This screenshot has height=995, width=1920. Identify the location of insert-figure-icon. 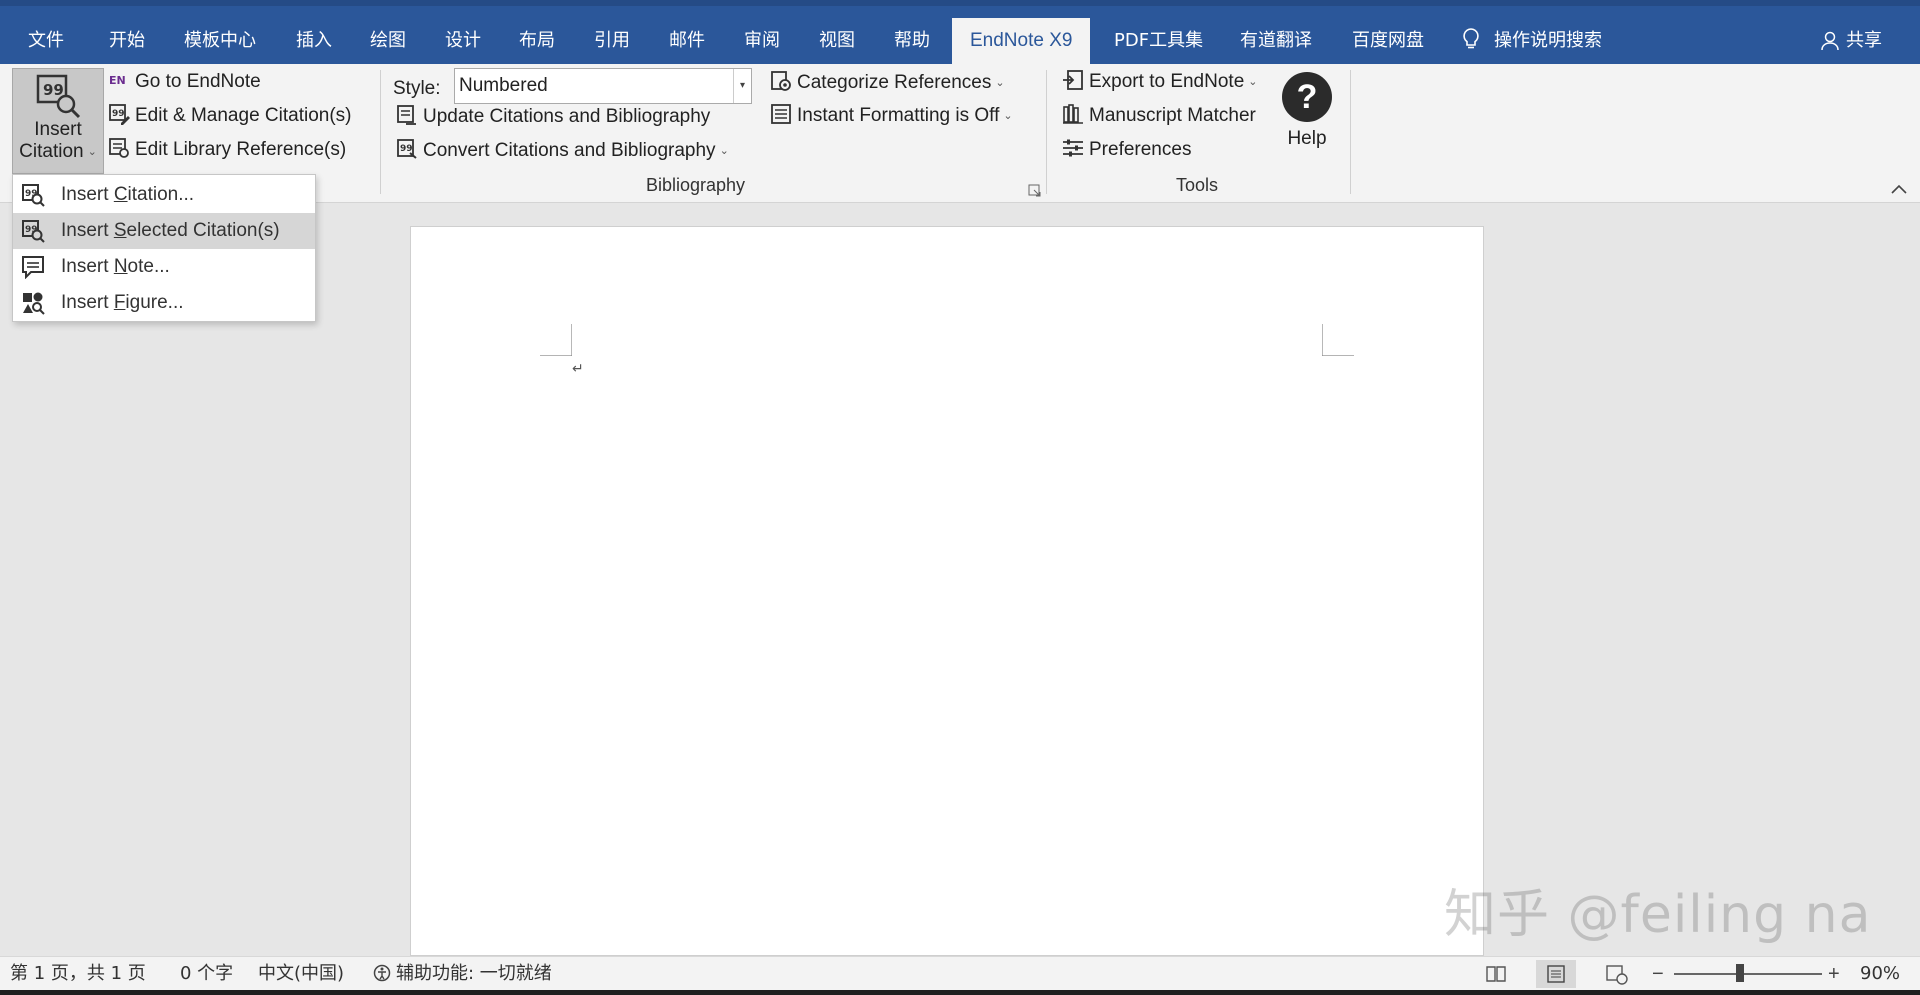
(34, 303).